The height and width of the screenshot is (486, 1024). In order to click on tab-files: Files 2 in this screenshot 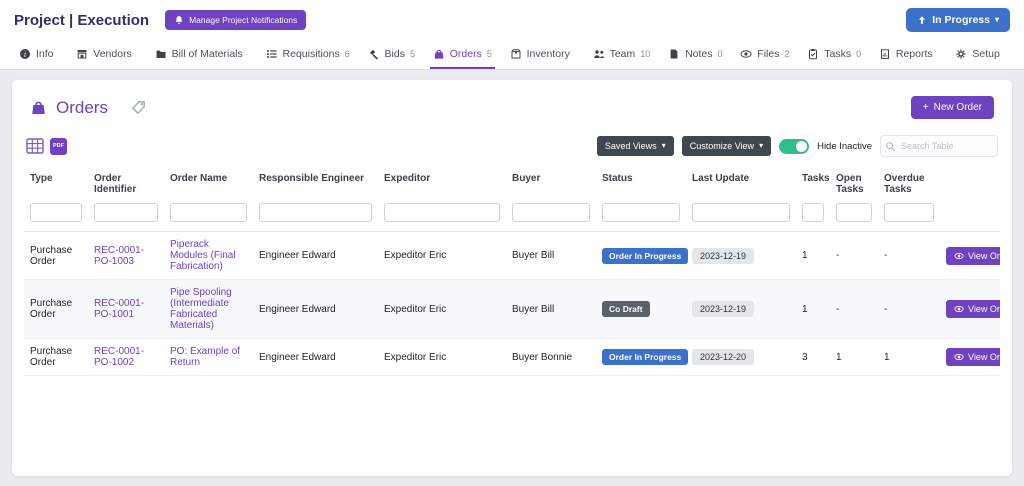, I will do `click(764, 54)`.